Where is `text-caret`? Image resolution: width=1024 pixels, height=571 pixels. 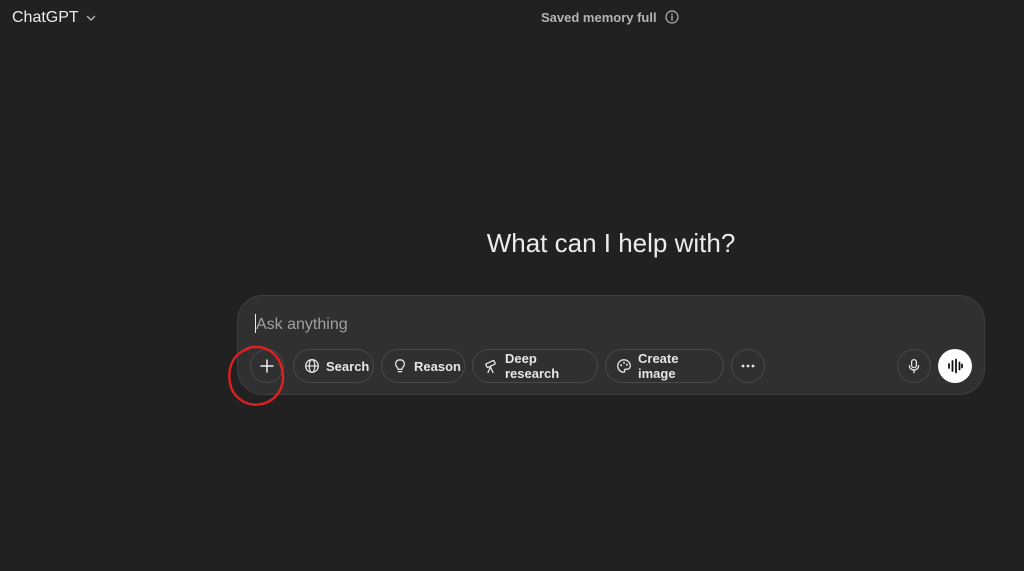
text-caret is located at coordinates (255, 323).